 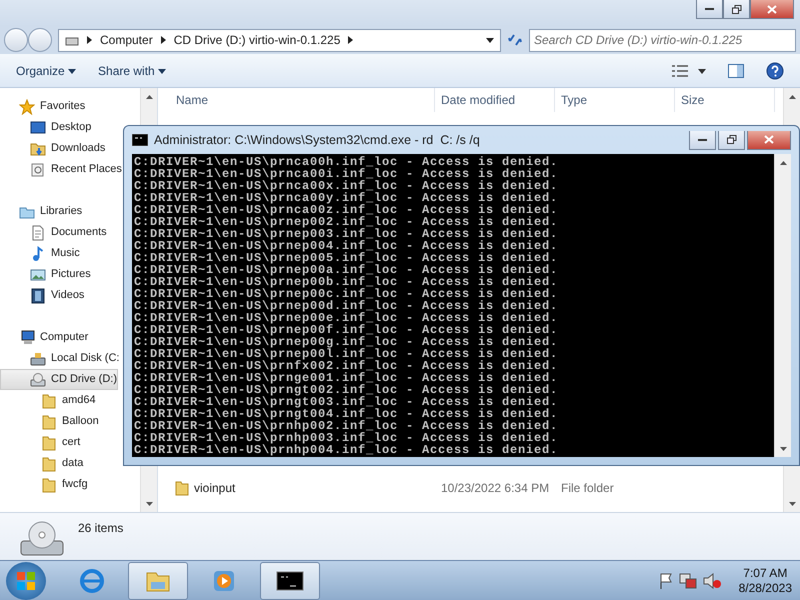 I want to click on navigation-item: Computer, so click(x=45, y=337).